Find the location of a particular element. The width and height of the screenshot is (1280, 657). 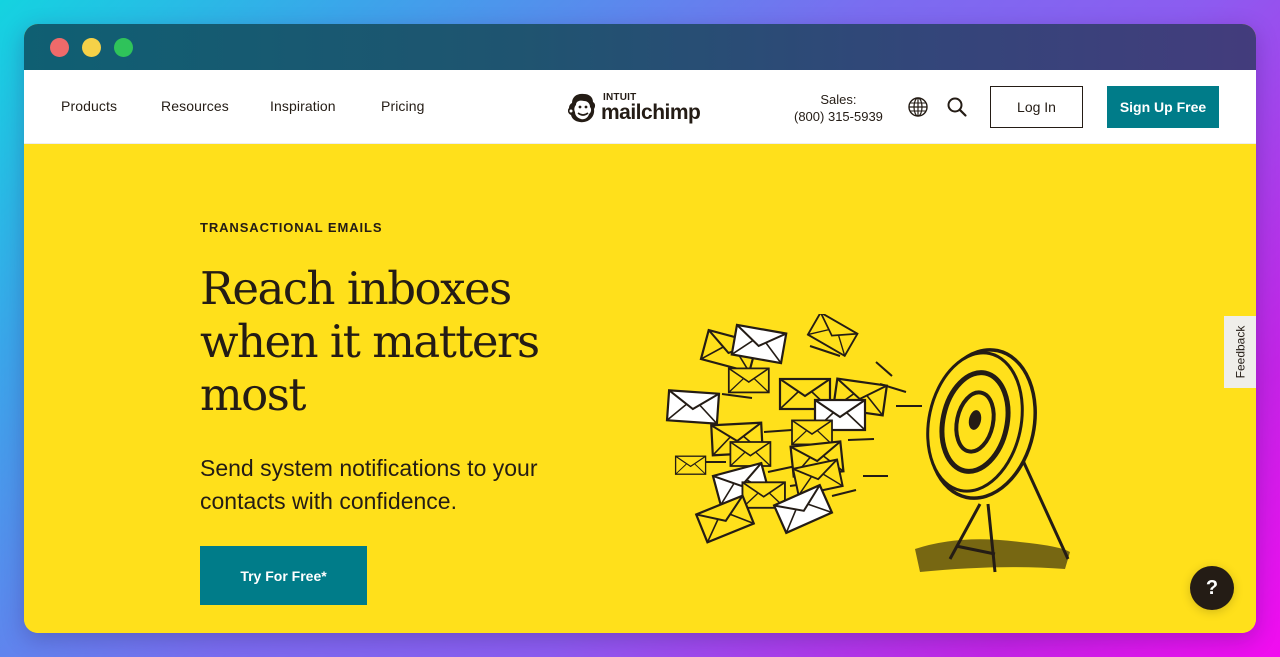

hero-headline: Reach inboxes when it matters most is located at coordinates (370, 341).